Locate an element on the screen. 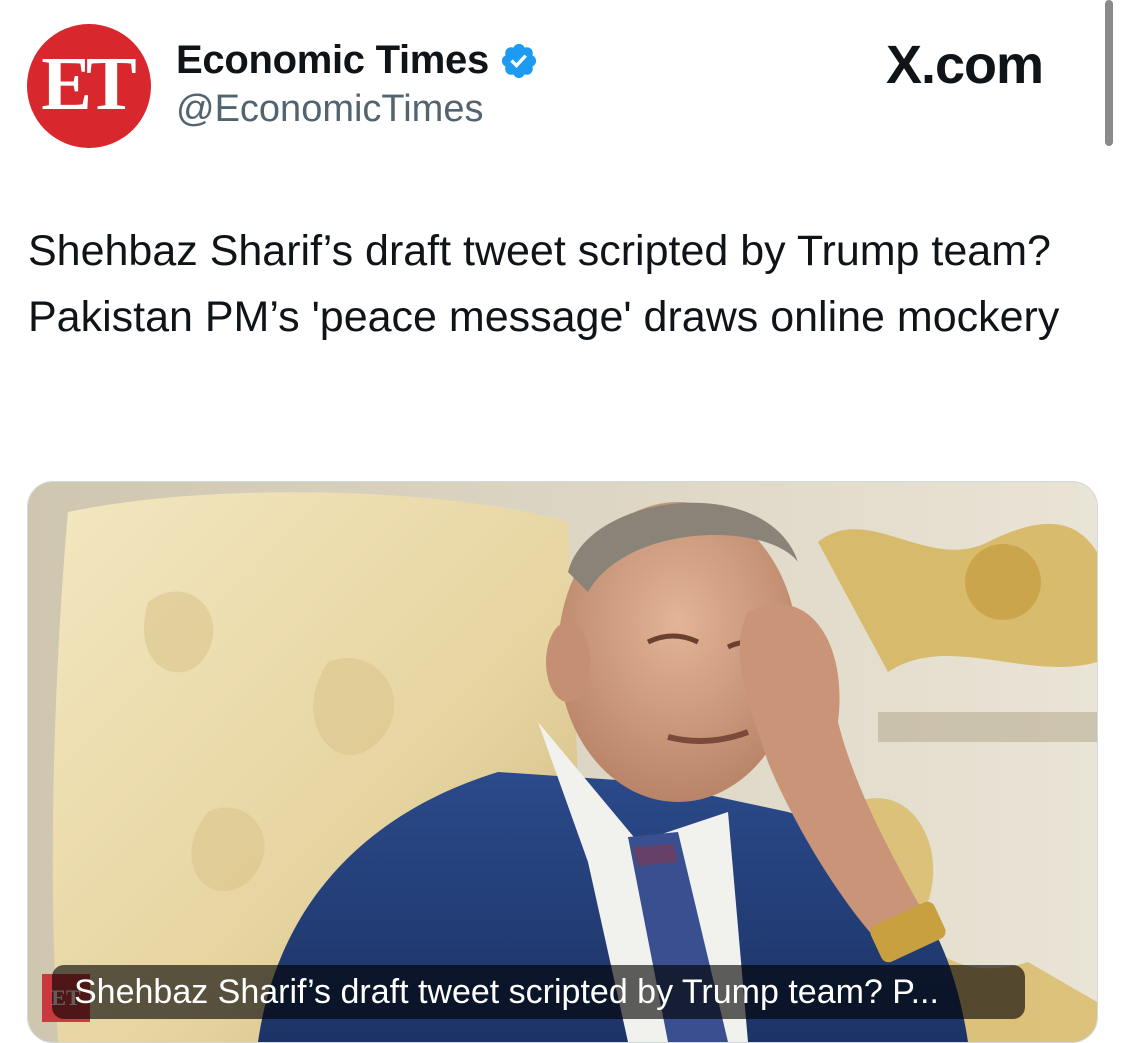 The image size is (1125, 1043). scrollbar is located at coordinates (1109, 73).